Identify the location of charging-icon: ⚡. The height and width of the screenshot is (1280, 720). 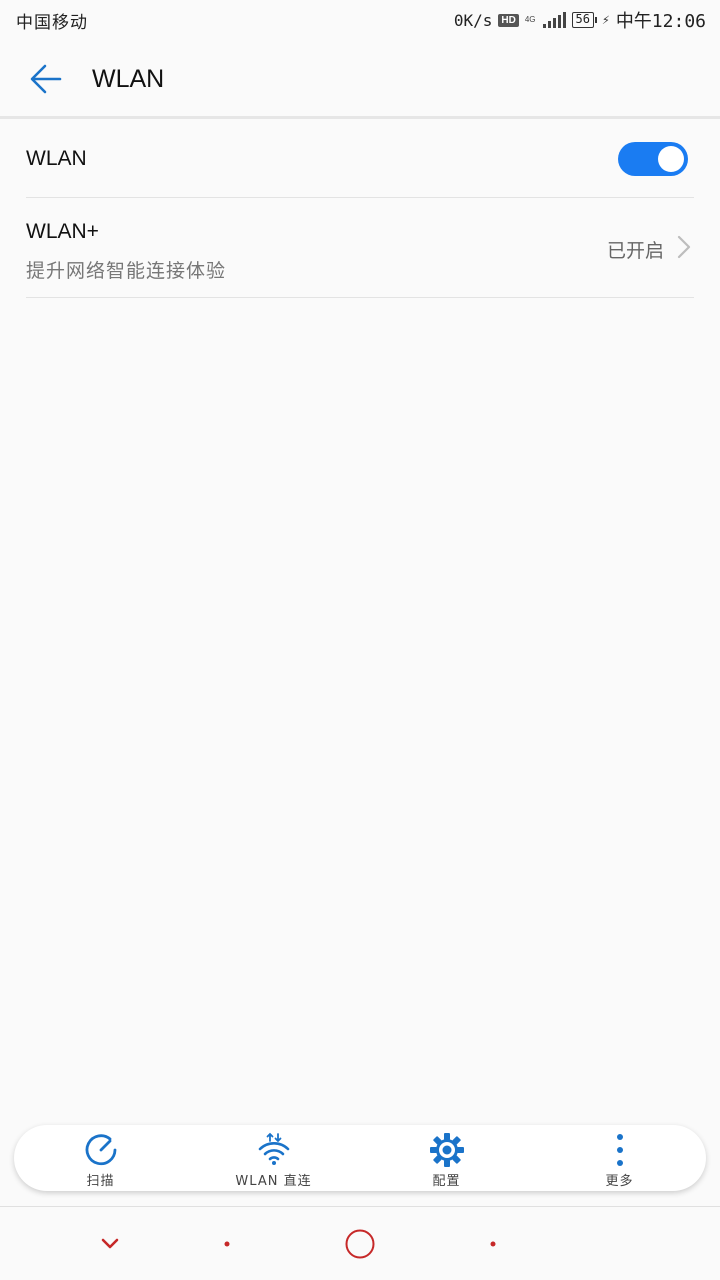
(605, 20).